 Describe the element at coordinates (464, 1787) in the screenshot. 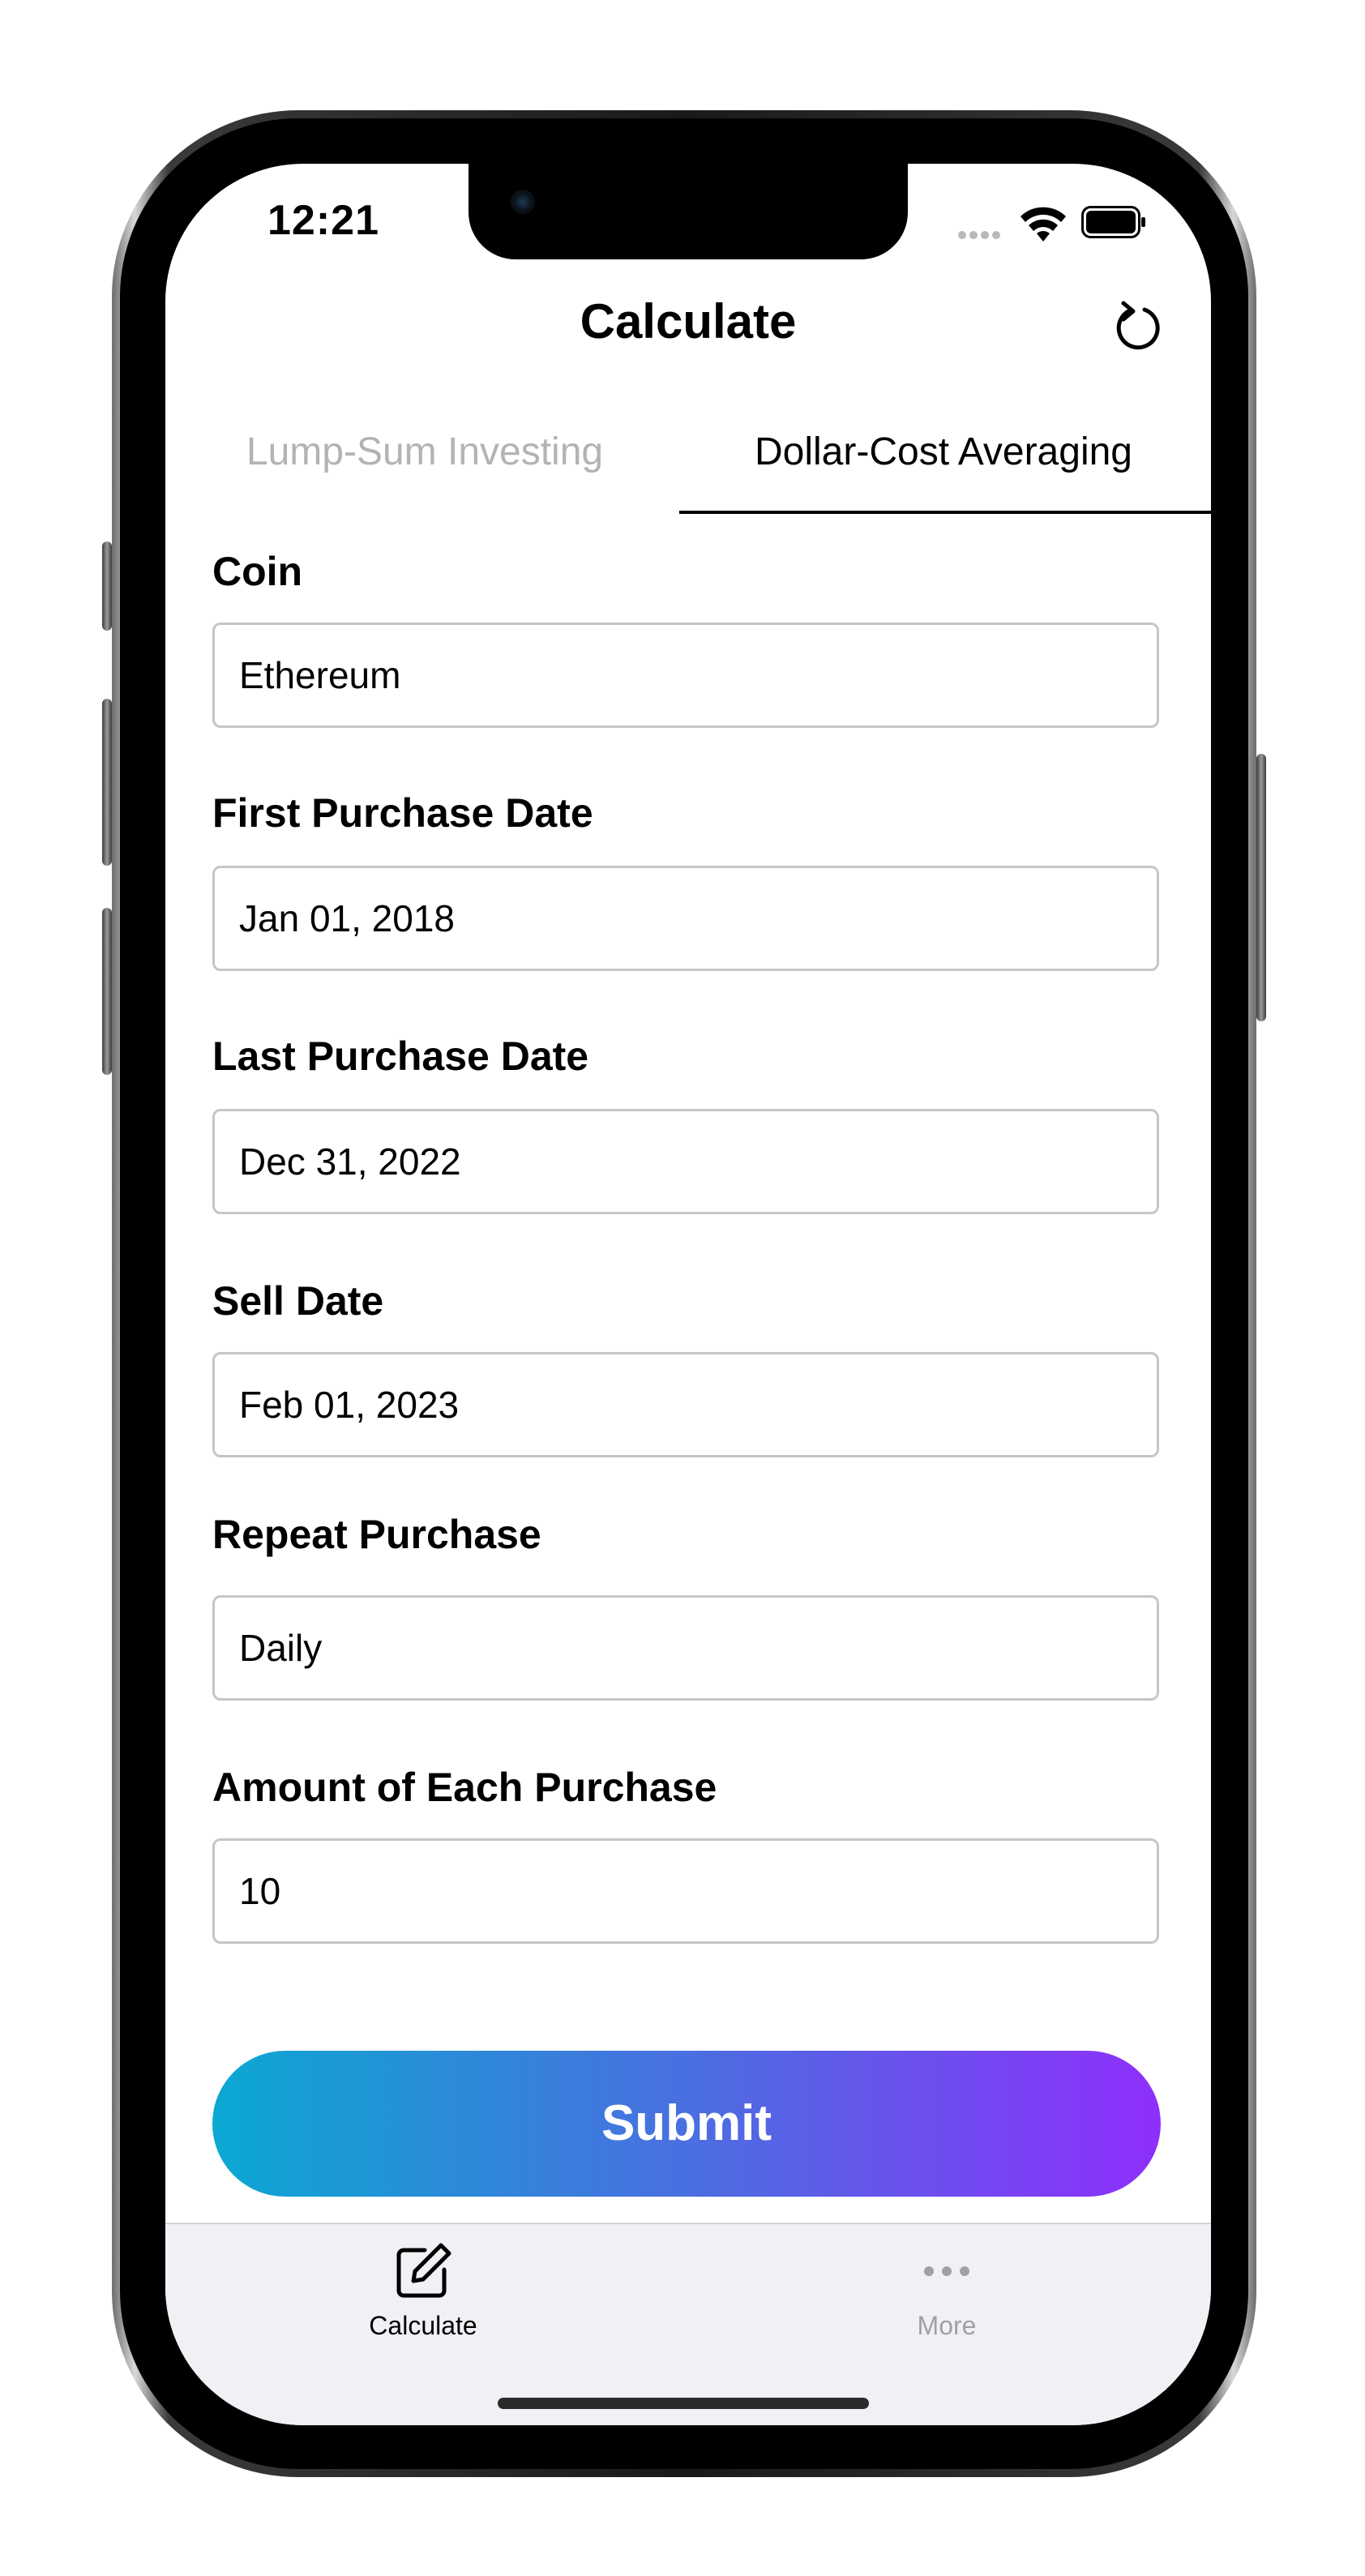

I see `amount-label: Amount of Each Purchase` at that location.